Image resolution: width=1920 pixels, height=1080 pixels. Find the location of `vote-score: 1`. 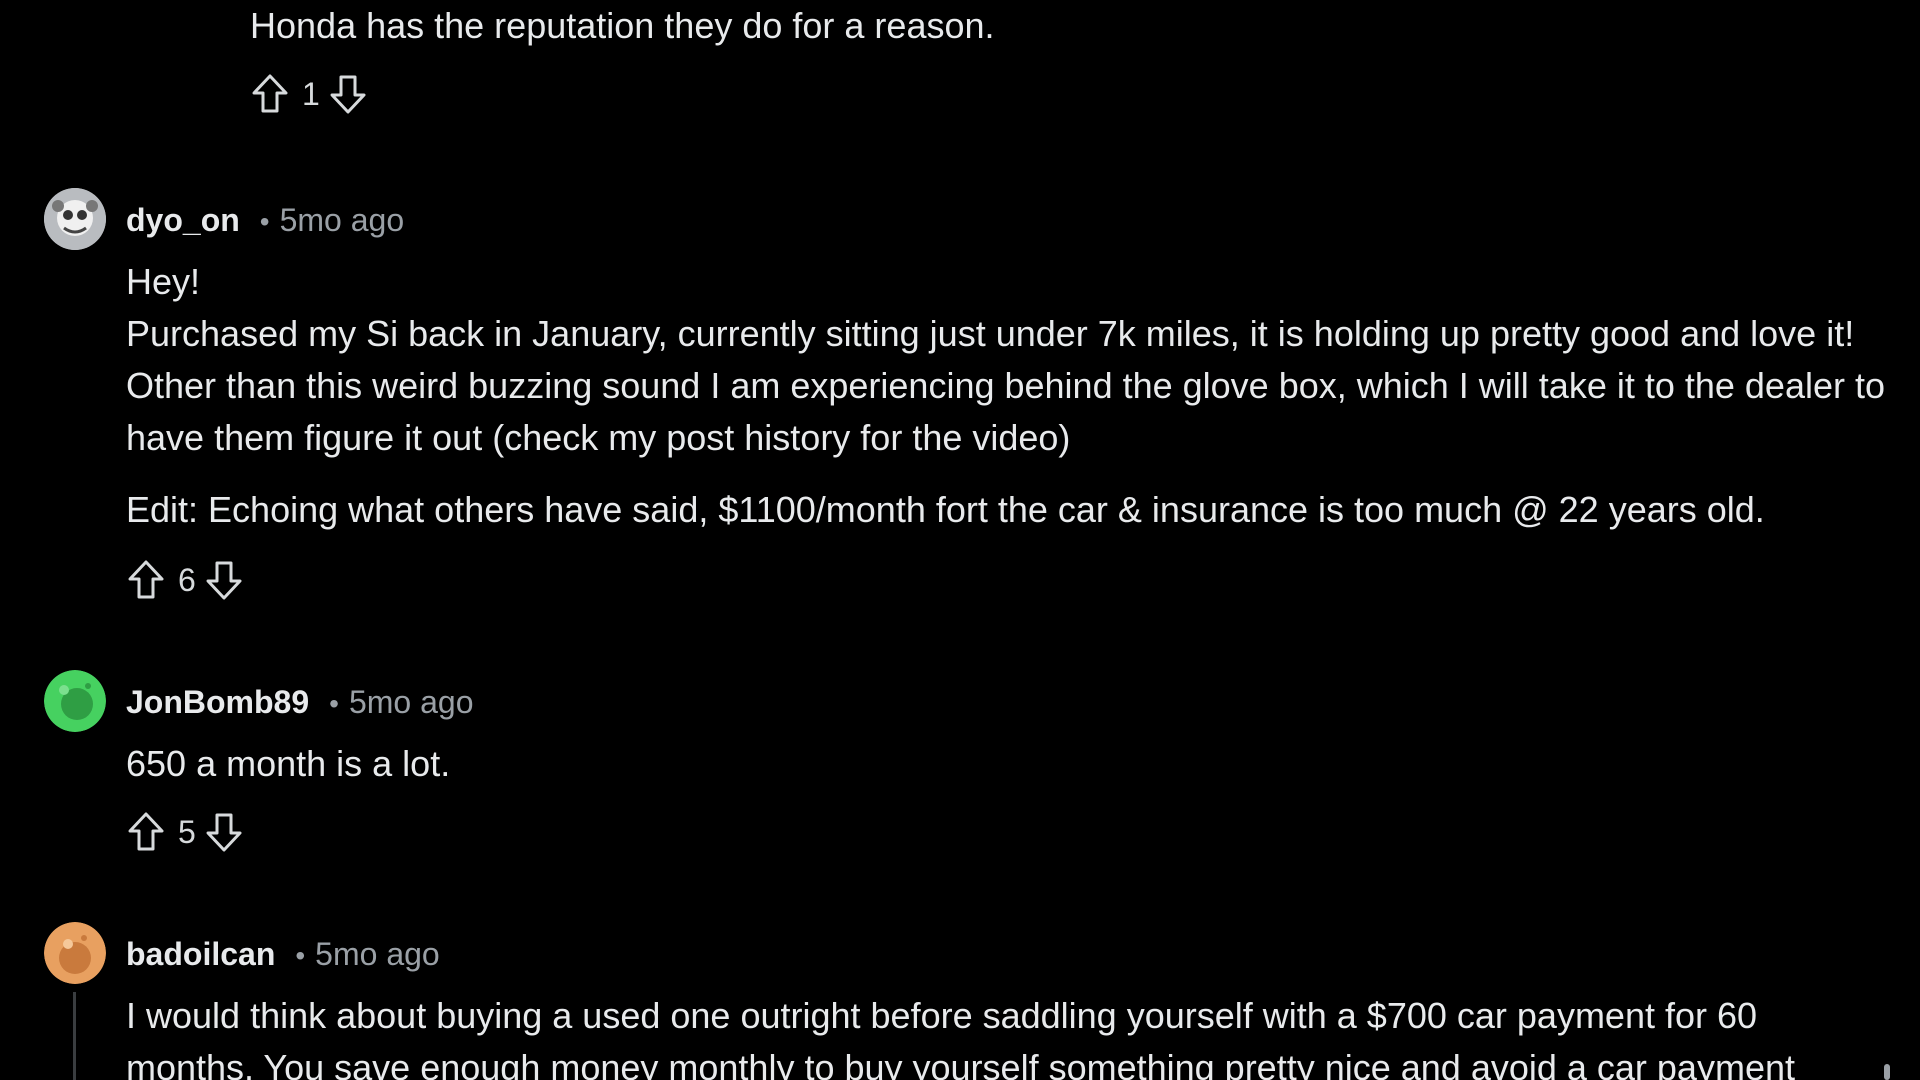

vote-score: 1 is located at coordinates (311, 93).